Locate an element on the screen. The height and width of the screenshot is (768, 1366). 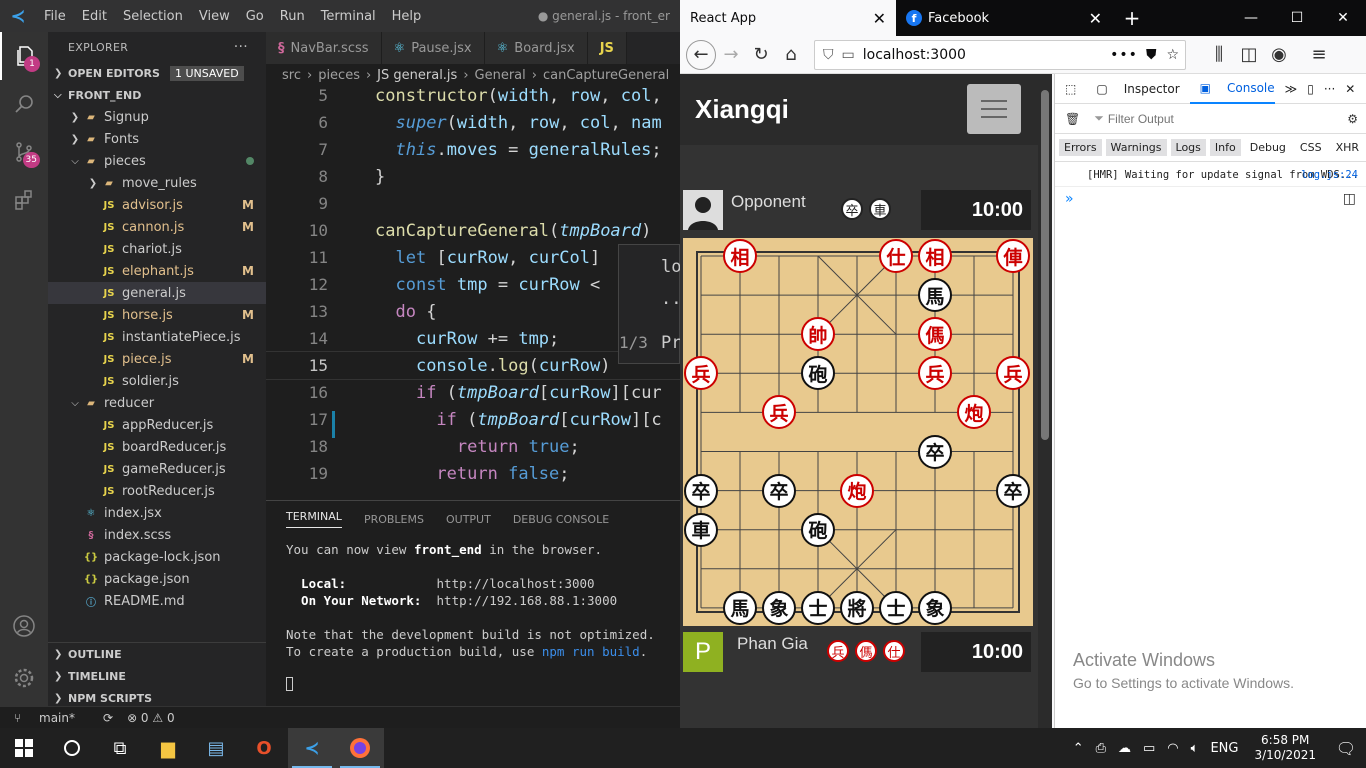
tab-inspector: ▢ Inspector is located at coordinates (1132, 89).